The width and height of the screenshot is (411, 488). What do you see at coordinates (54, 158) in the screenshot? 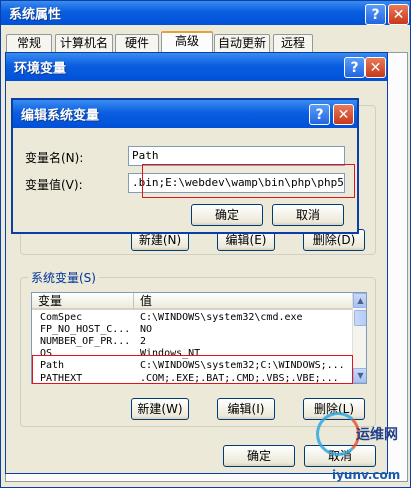
I see `variable-name-label: 变量名(N):` at bounding box center [54, 158].